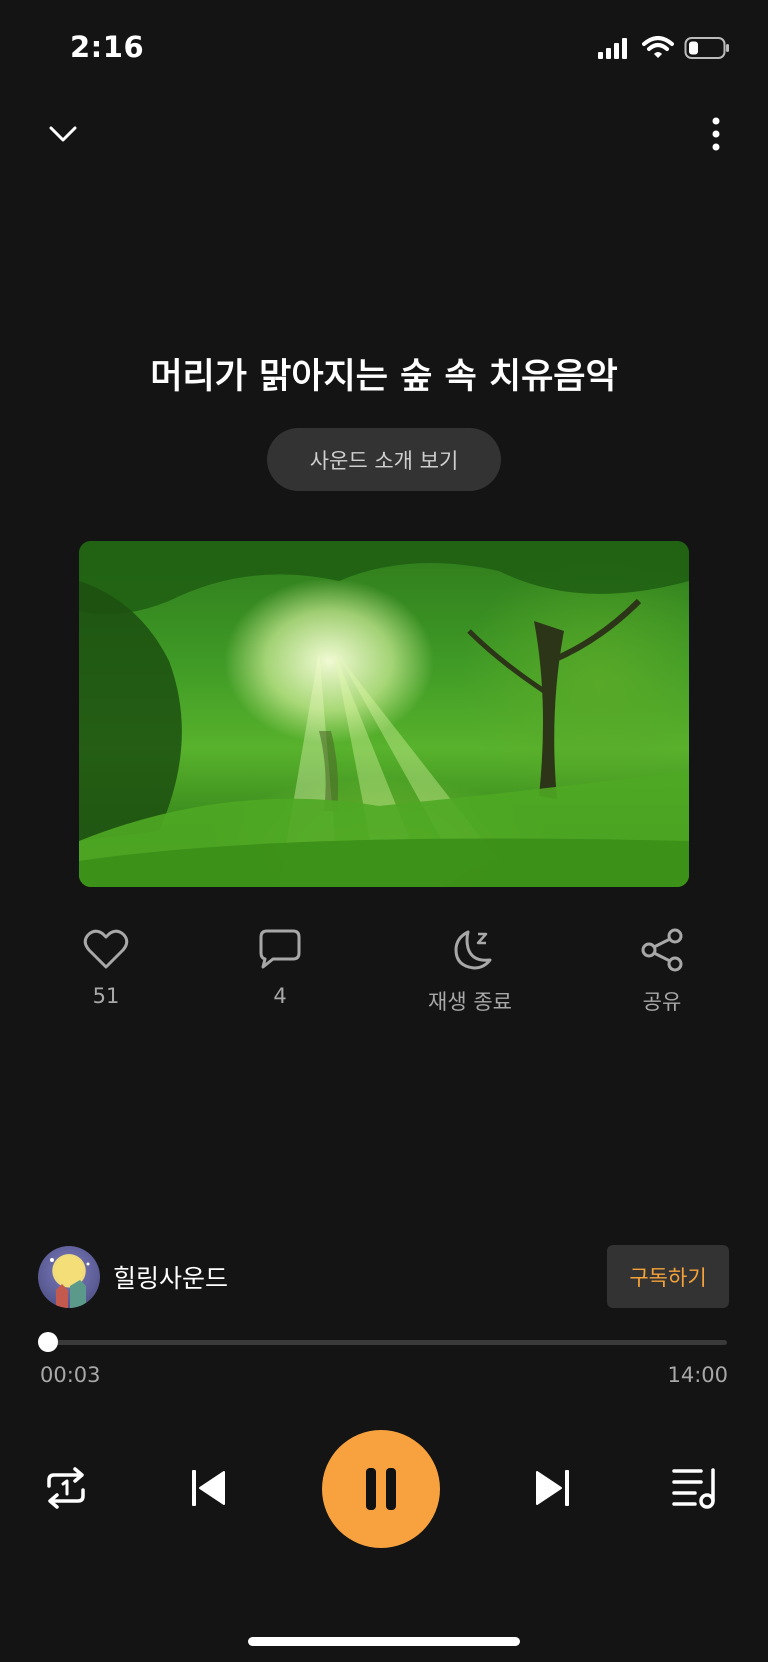 The height and width of the screenshot is (1662, 768). Describe the element at coordinates (48, 1342) in the screenshot. I see `progress-thumb` at that location.